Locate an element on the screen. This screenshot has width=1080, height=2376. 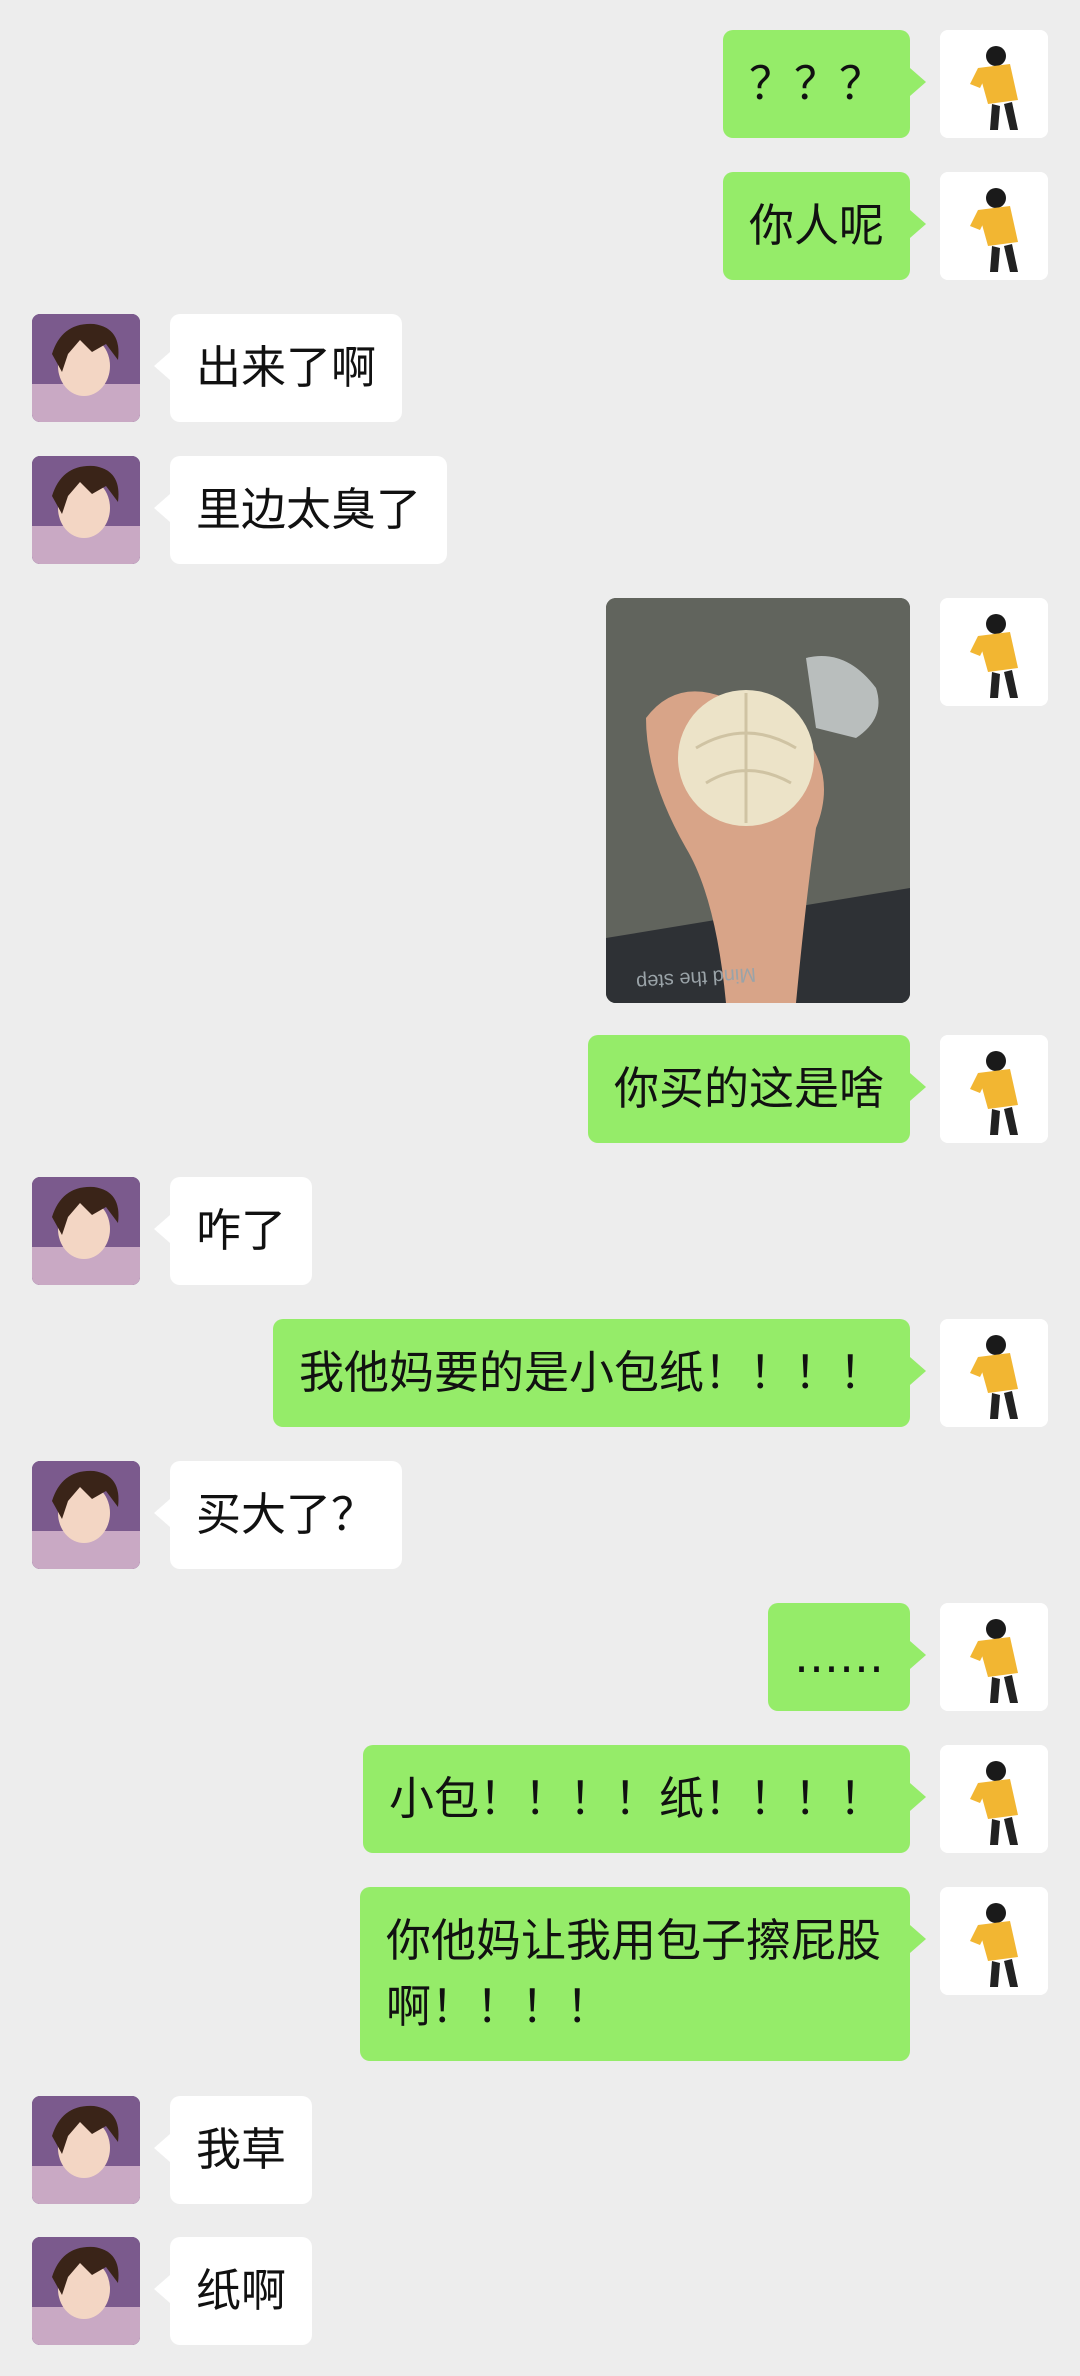
received-message-bubble: 买大了？ is located at coordinates (278, 1515).